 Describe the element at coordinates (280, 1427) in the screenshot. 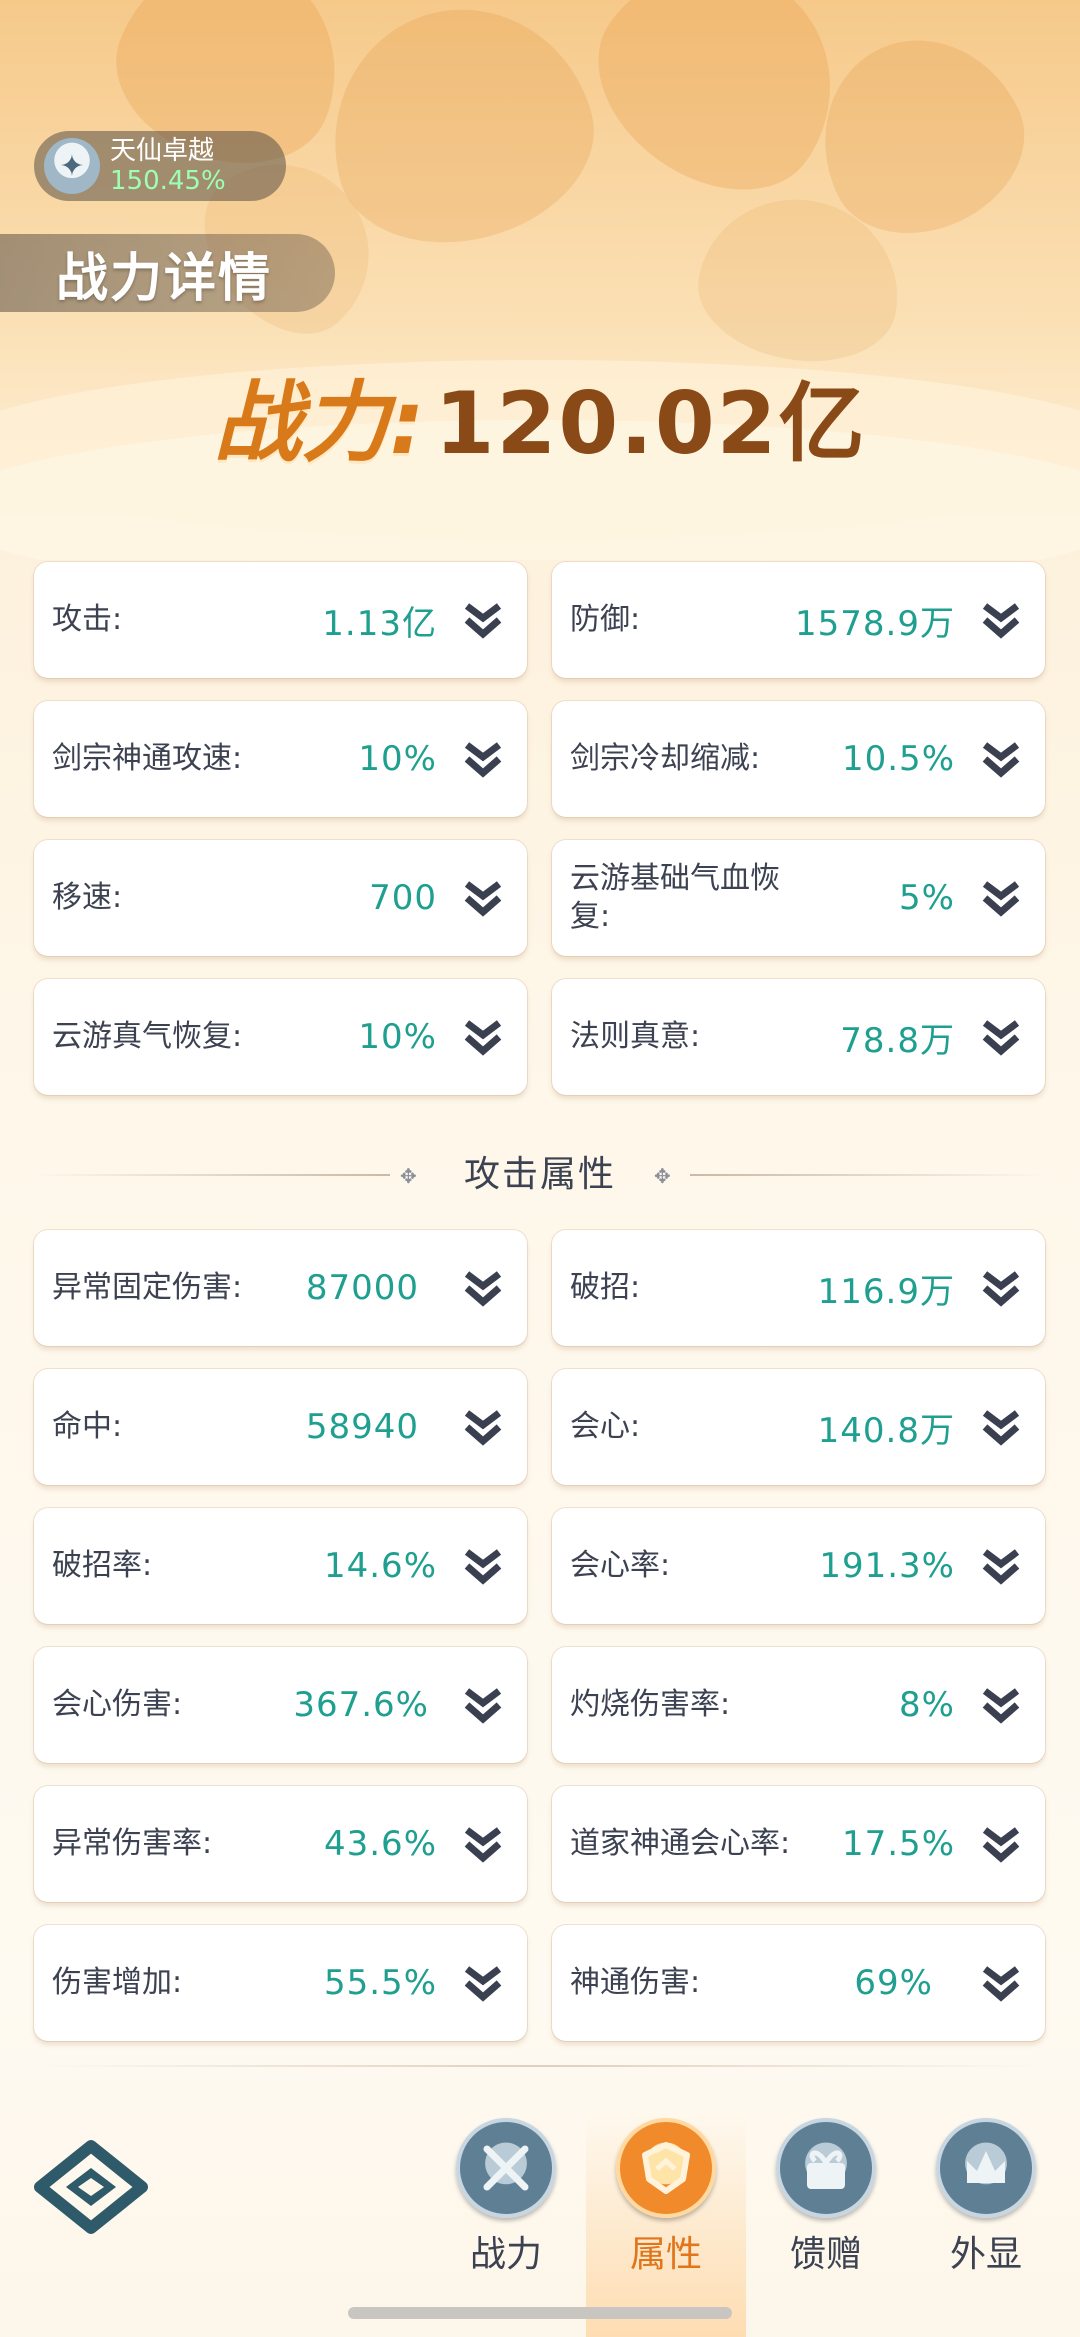

I see `stat-card-accuracy: 命中: 58940` at that location.